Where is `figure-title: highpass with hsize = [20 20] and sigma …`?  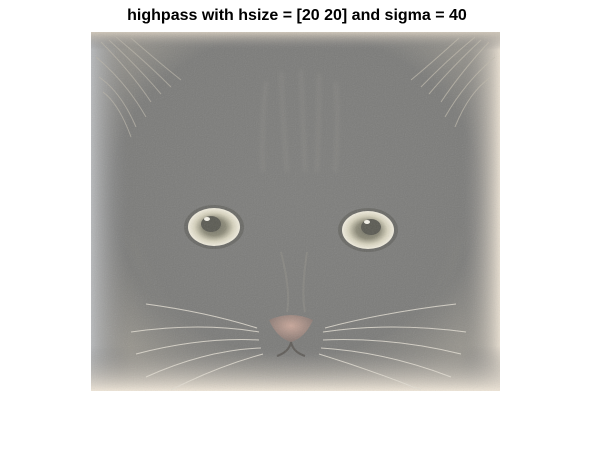 figure-title: highpass with hsize = [20 20] and sigma … is located at coordinates (297, 15).